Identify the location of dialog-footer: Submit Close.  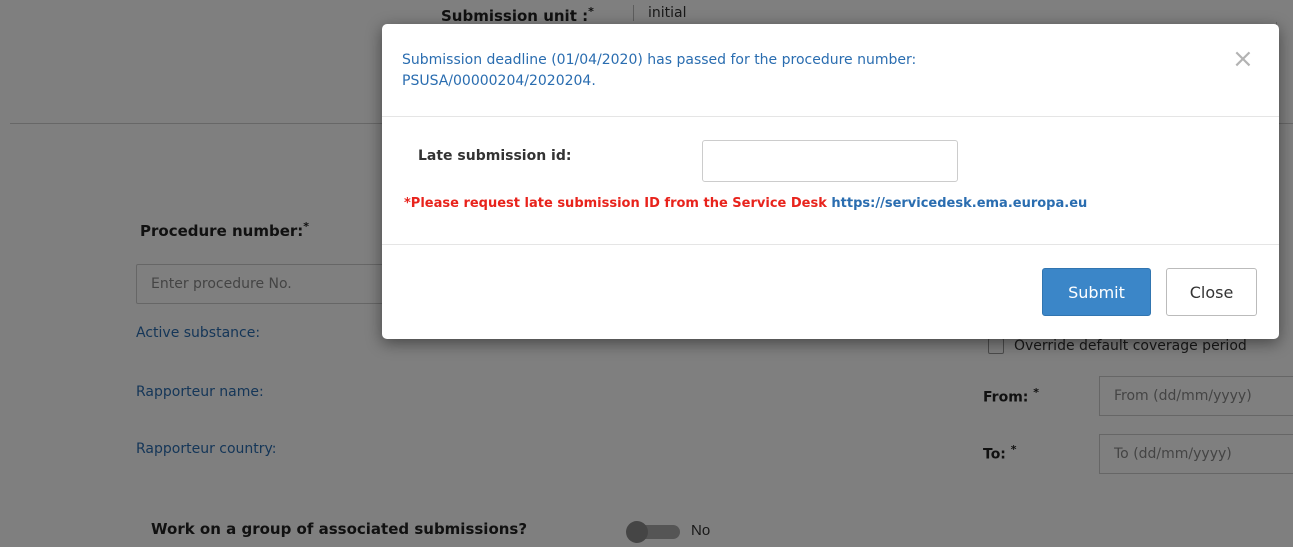
(830, 292).